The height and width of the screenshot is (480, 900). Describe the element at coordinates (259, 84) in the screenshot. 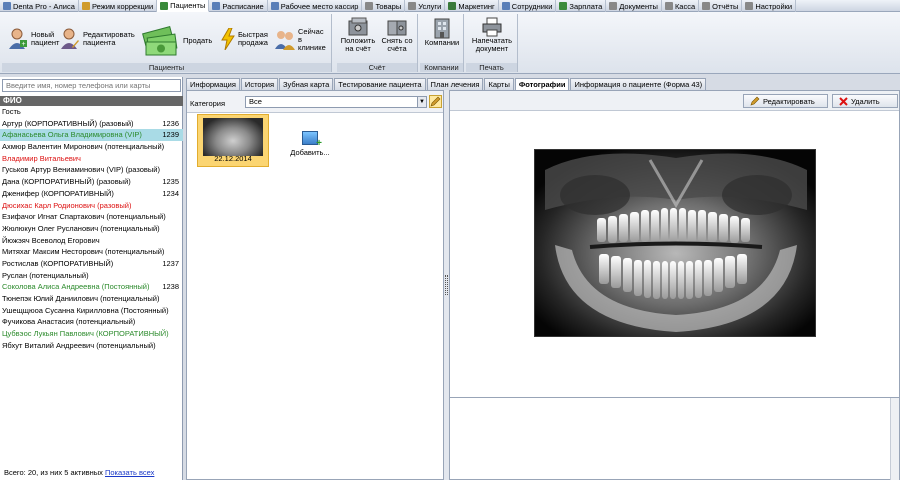

I see `content-tab: История` at that location.